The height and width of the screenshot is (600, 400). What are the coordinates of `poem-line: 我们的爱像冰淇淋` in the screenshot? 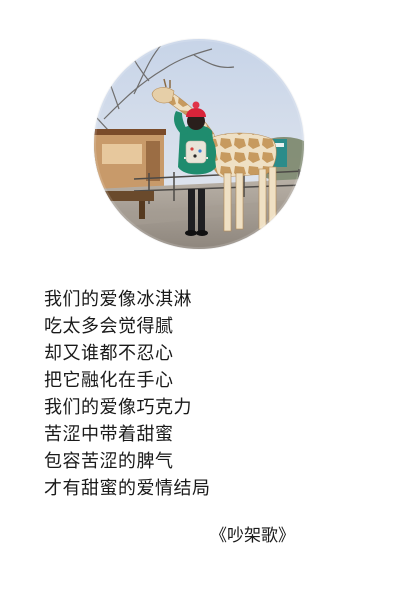 It's located at (118, 299).